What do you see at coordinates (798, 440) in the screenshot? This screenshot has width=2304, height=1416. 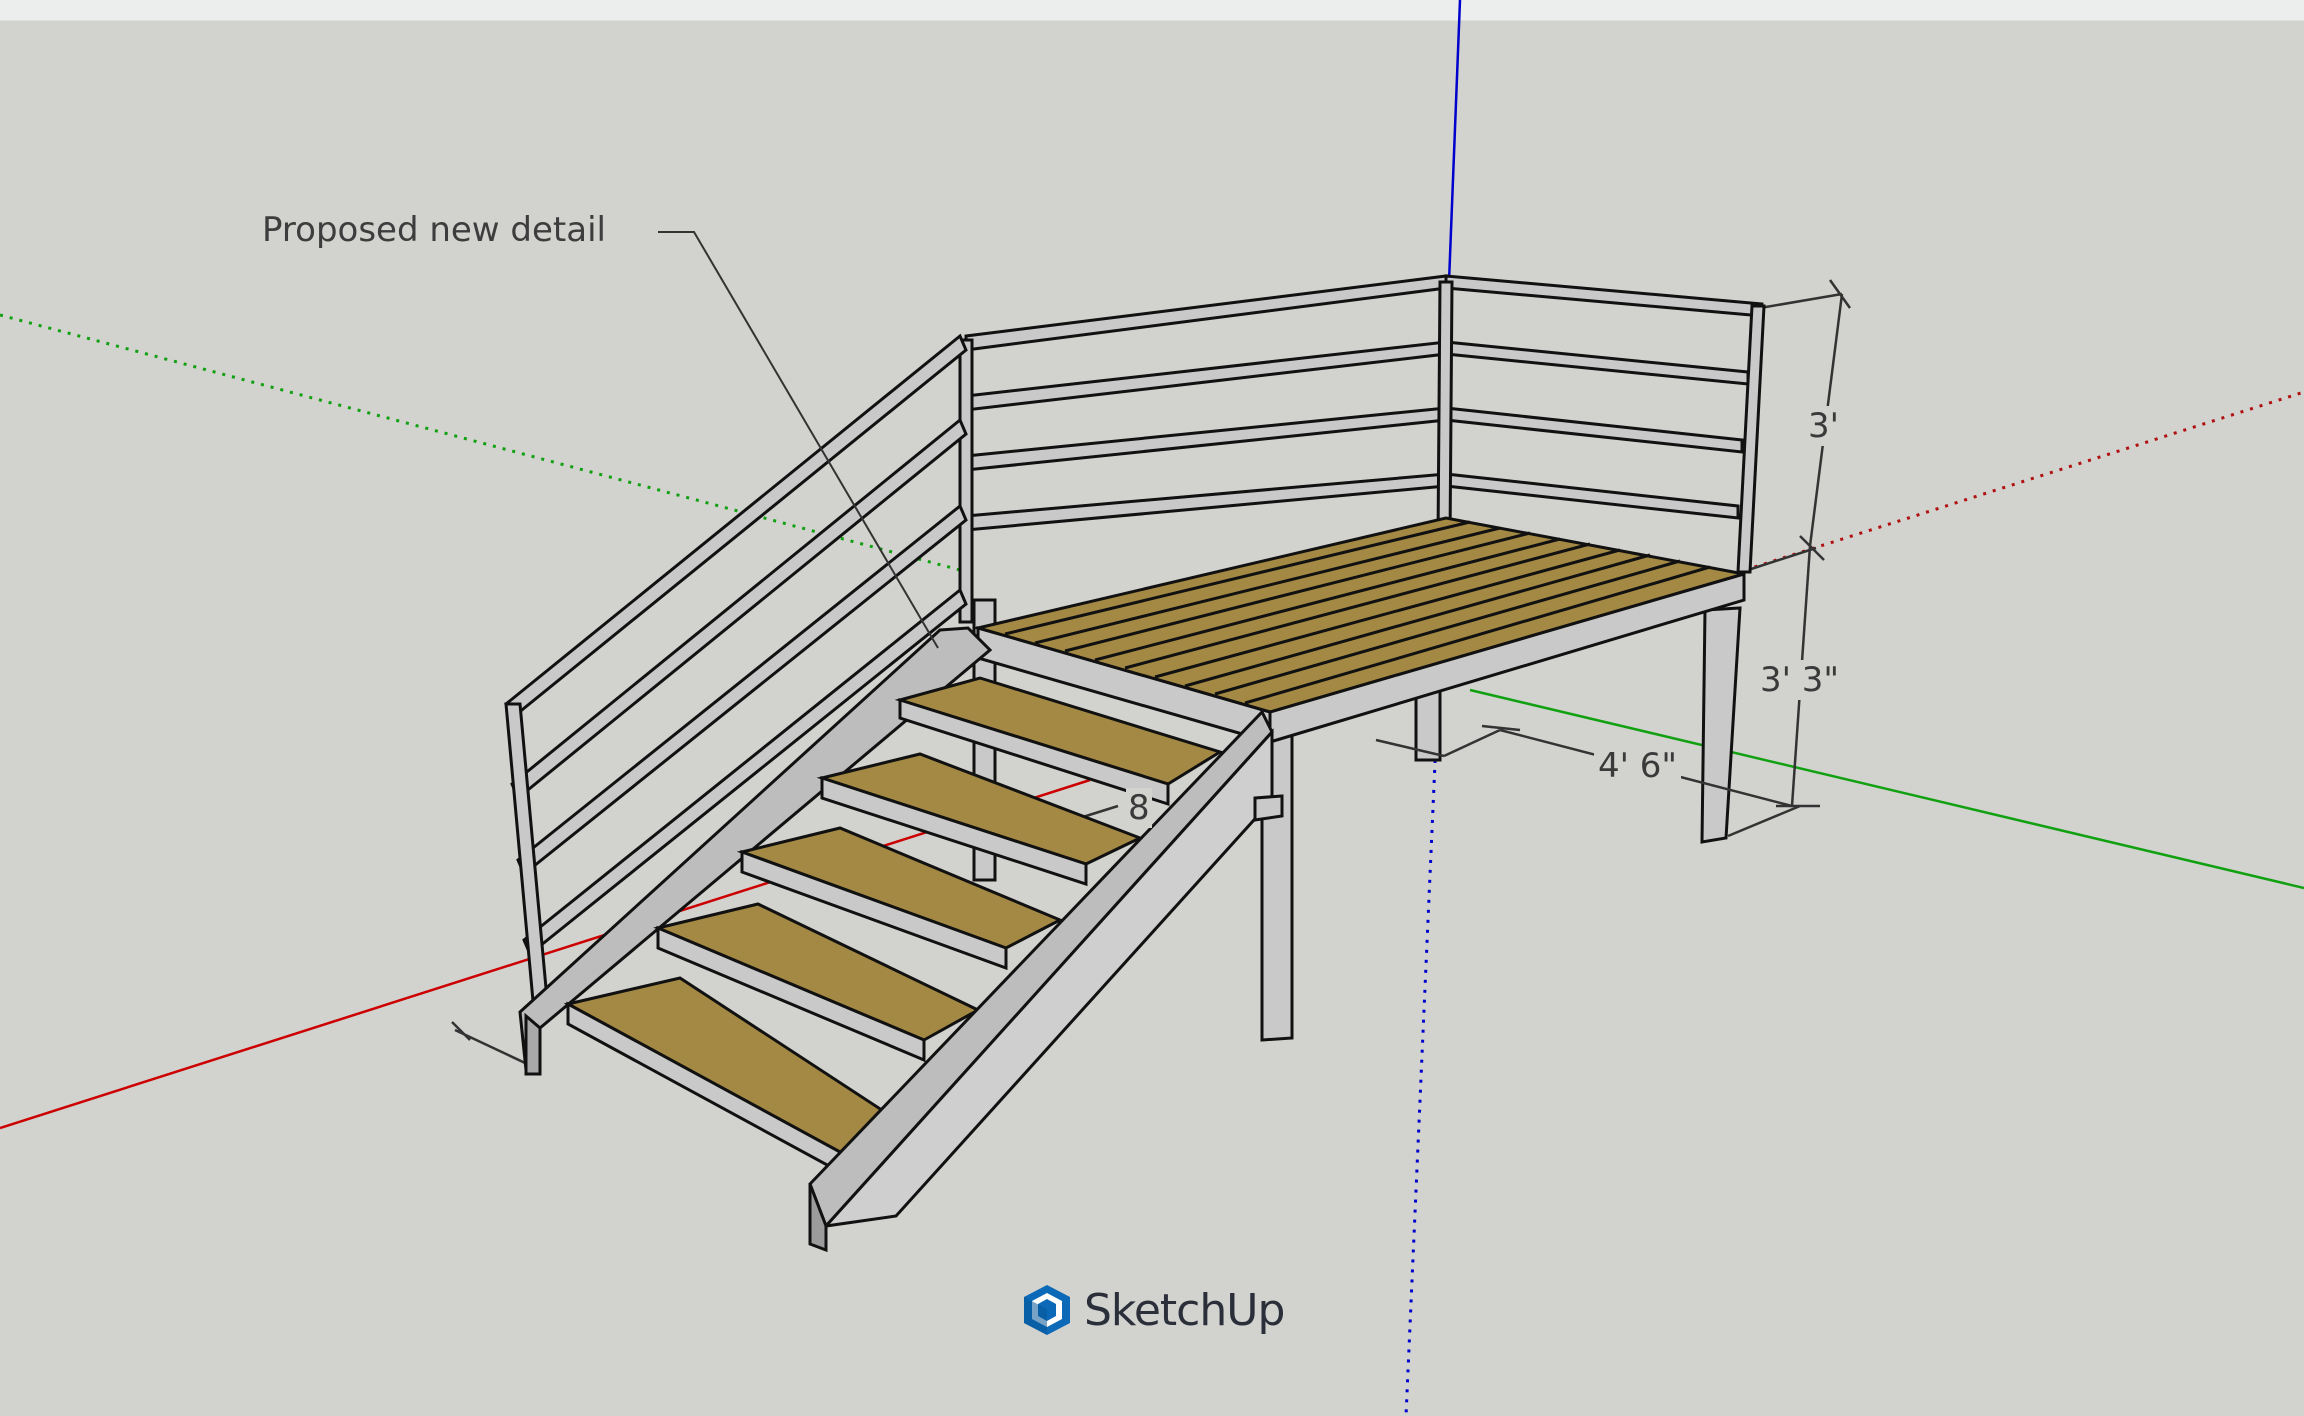 I see `annotation-leader` at bounding box center [798, 440].